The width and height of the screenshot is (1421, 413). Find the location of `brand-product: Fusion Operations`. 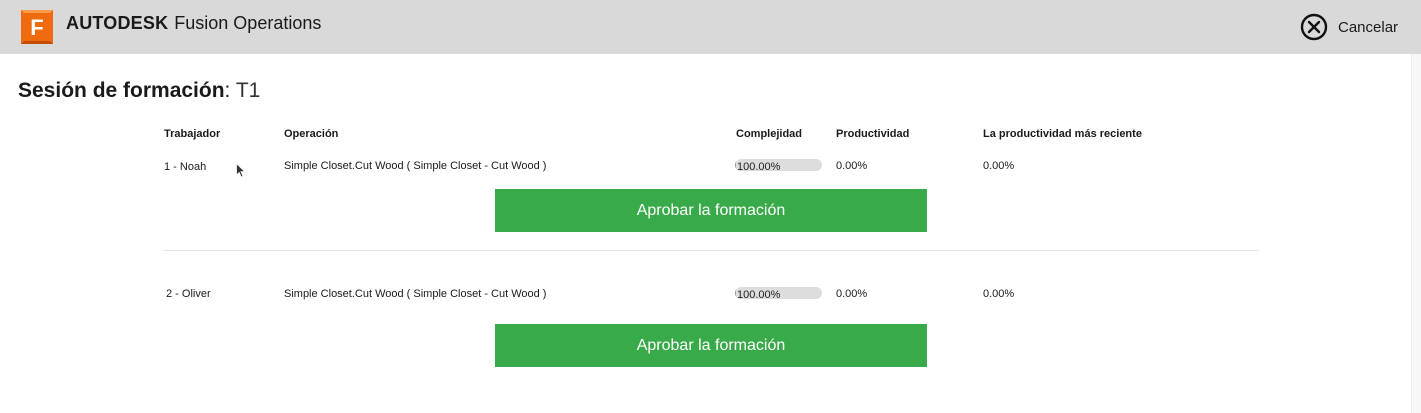

brand-product: Fusion Operations is located at coordinates (248, 23).